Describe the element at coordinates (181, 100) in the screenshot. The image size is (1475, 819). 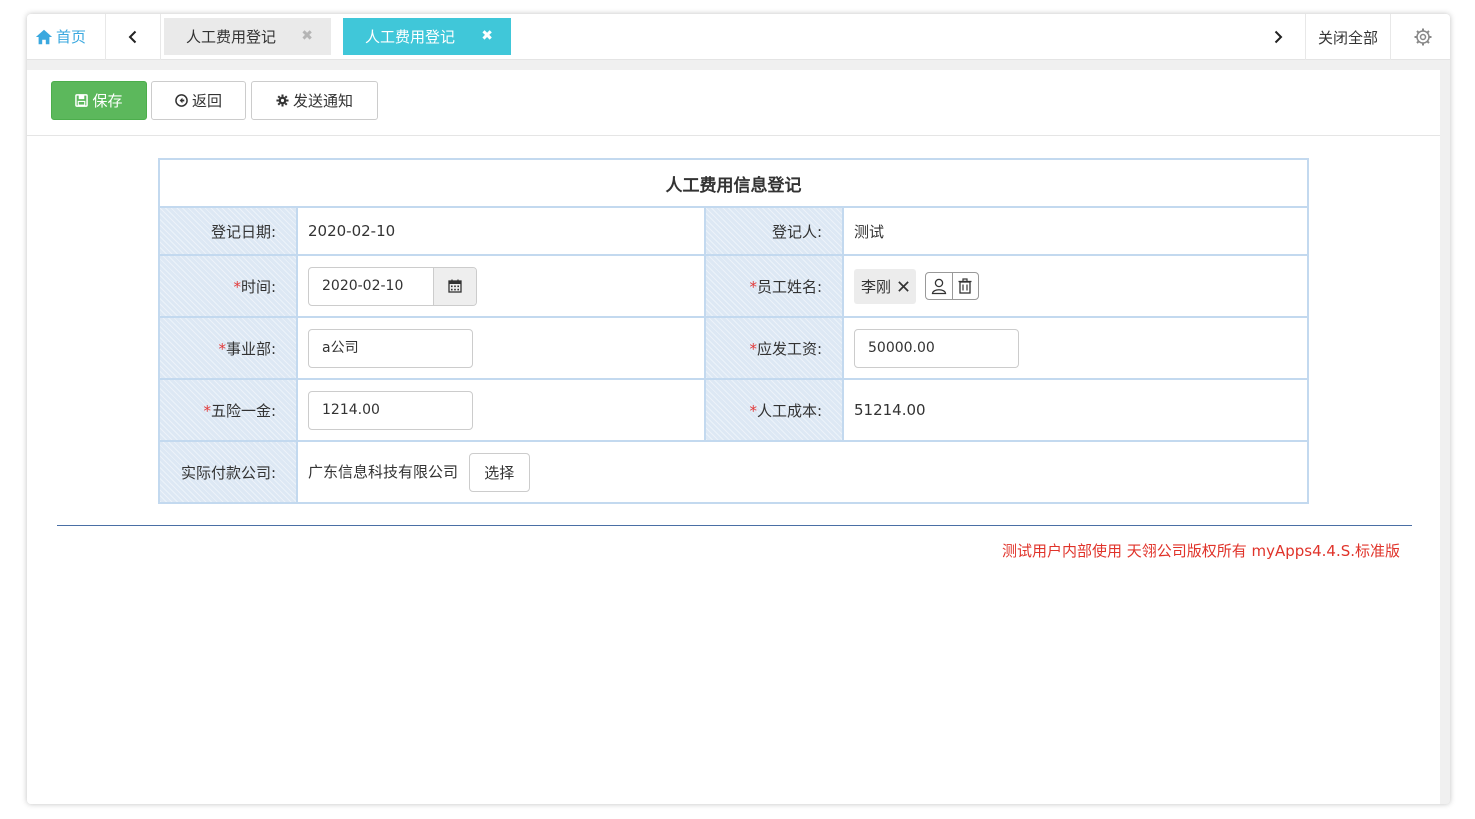
I see `circle-arrow-left-icon` at that location.